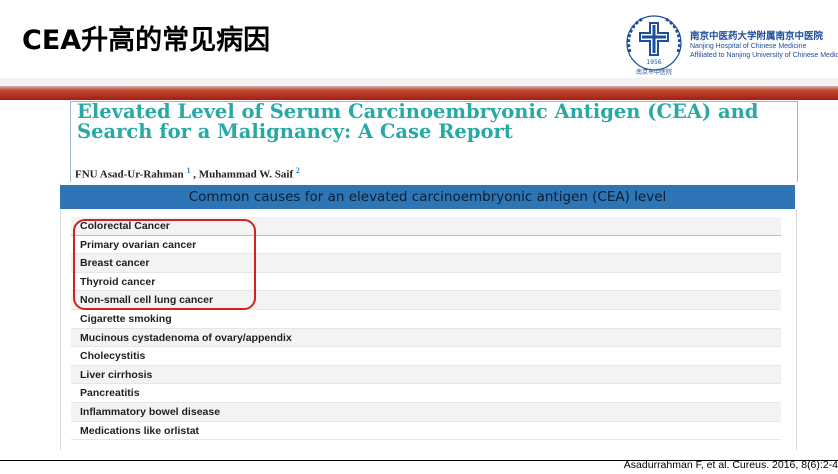 The height and width of the screenshot is (474, 838). Describe the element at coordinates (426, 338) in the screenshot. I see `table-row: Mucinous cystadenoma of ovary/appendix` at that location.